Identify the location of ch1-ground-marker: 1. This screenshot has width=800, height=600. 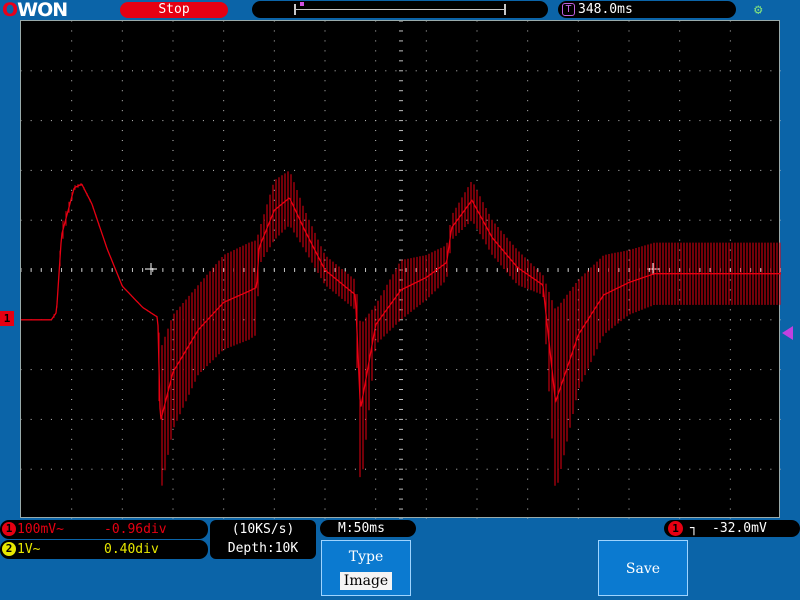
(7, 318).